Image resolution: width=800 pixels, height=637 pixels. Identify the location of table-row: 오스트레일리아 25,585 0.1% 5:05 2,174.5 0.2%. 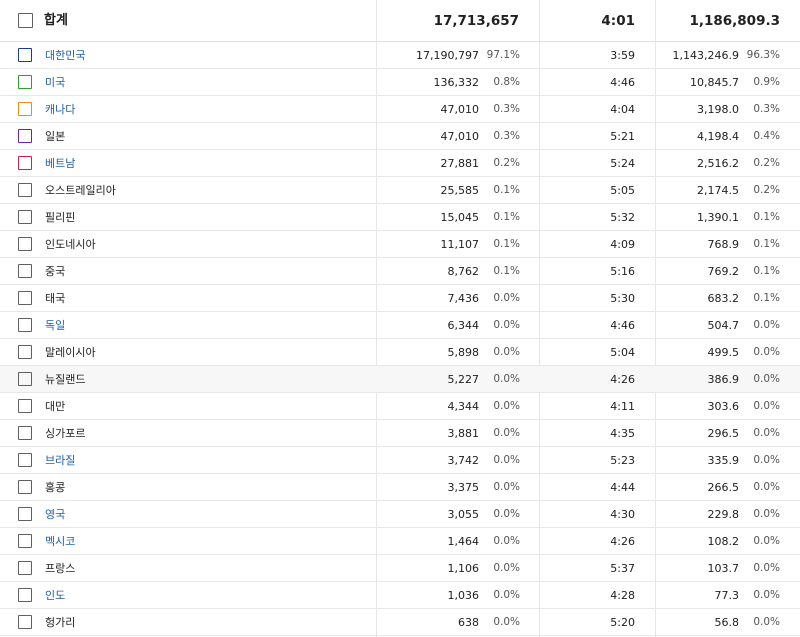
(400, 190).